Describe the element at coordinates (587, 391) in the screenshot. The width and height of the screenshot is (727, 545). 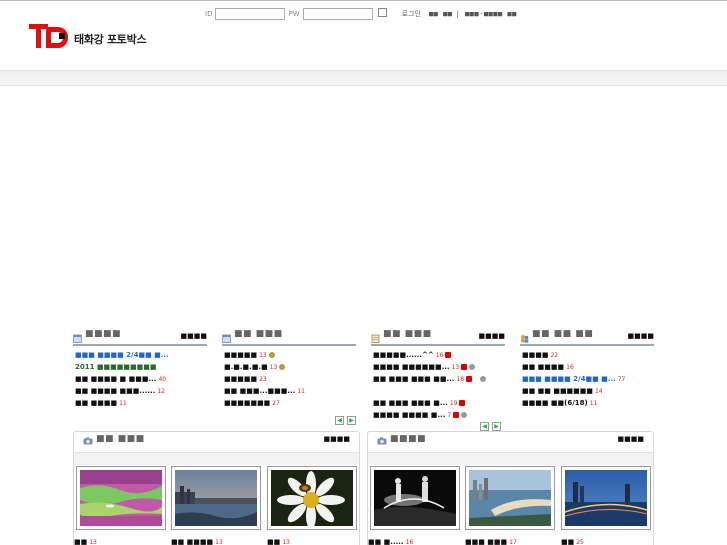
I see `list-item: ■■ ■■ ■■■■■■ 14` at that location.